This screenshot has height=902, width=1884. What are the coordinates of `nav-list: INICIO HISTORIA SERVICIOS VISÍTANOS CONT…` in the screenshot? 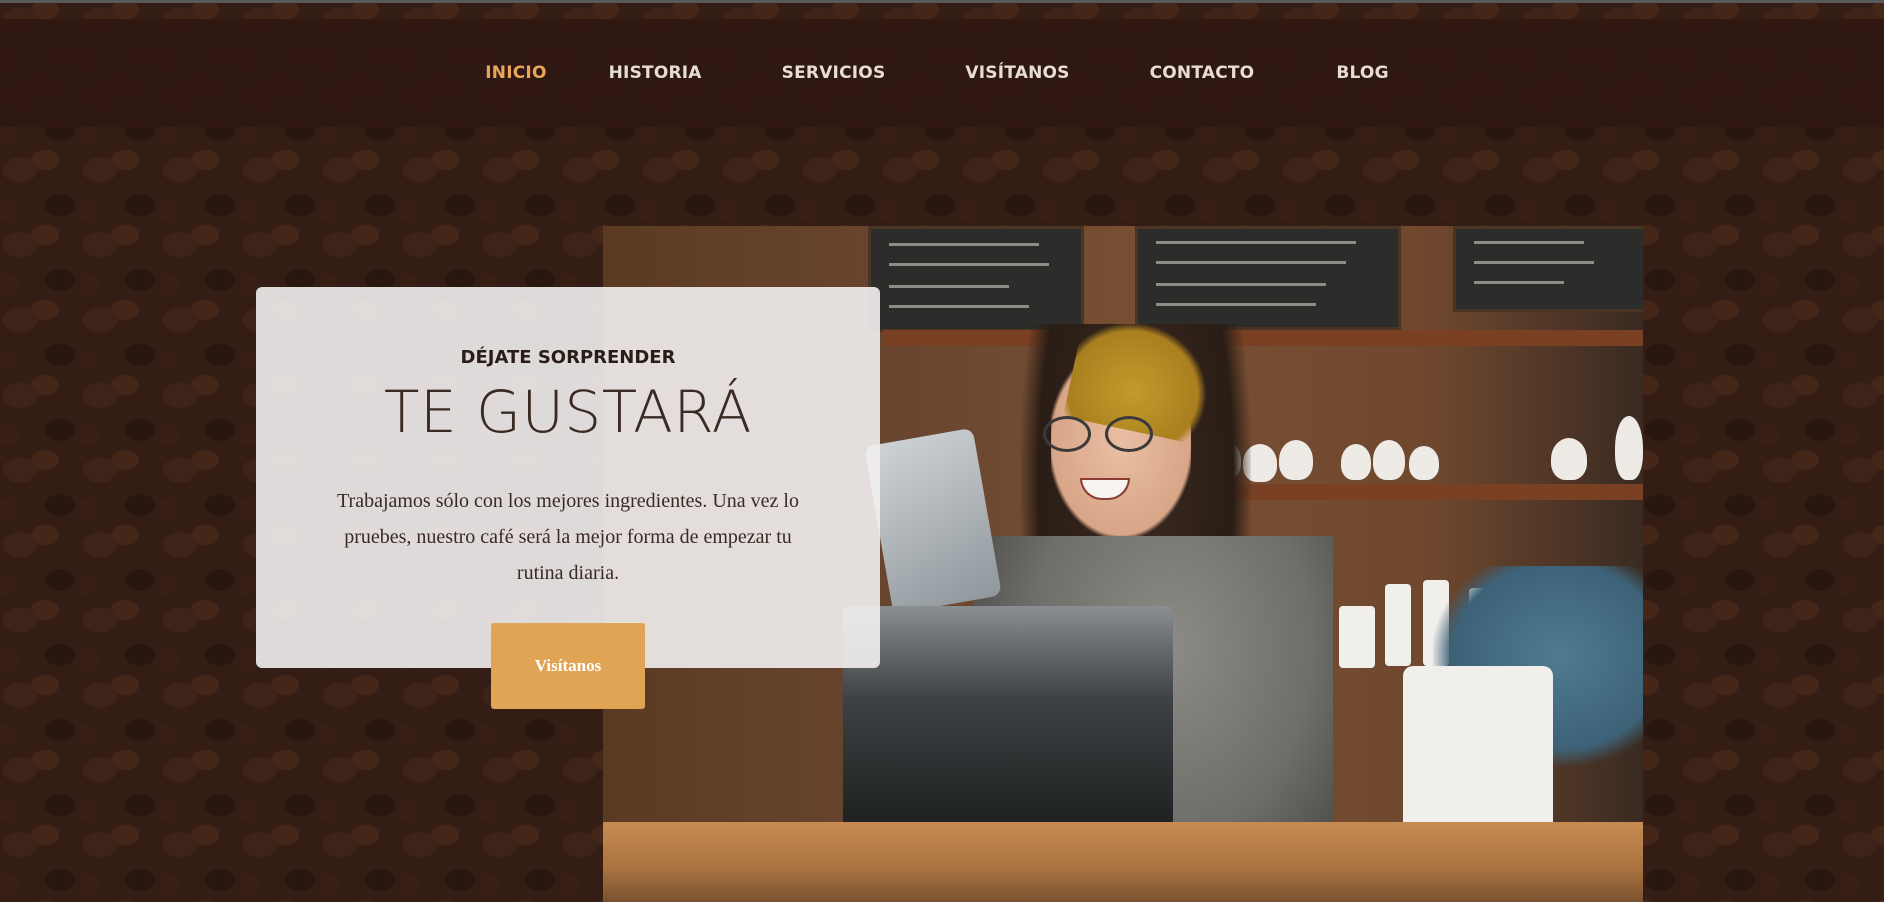 It's located at (936, 73).